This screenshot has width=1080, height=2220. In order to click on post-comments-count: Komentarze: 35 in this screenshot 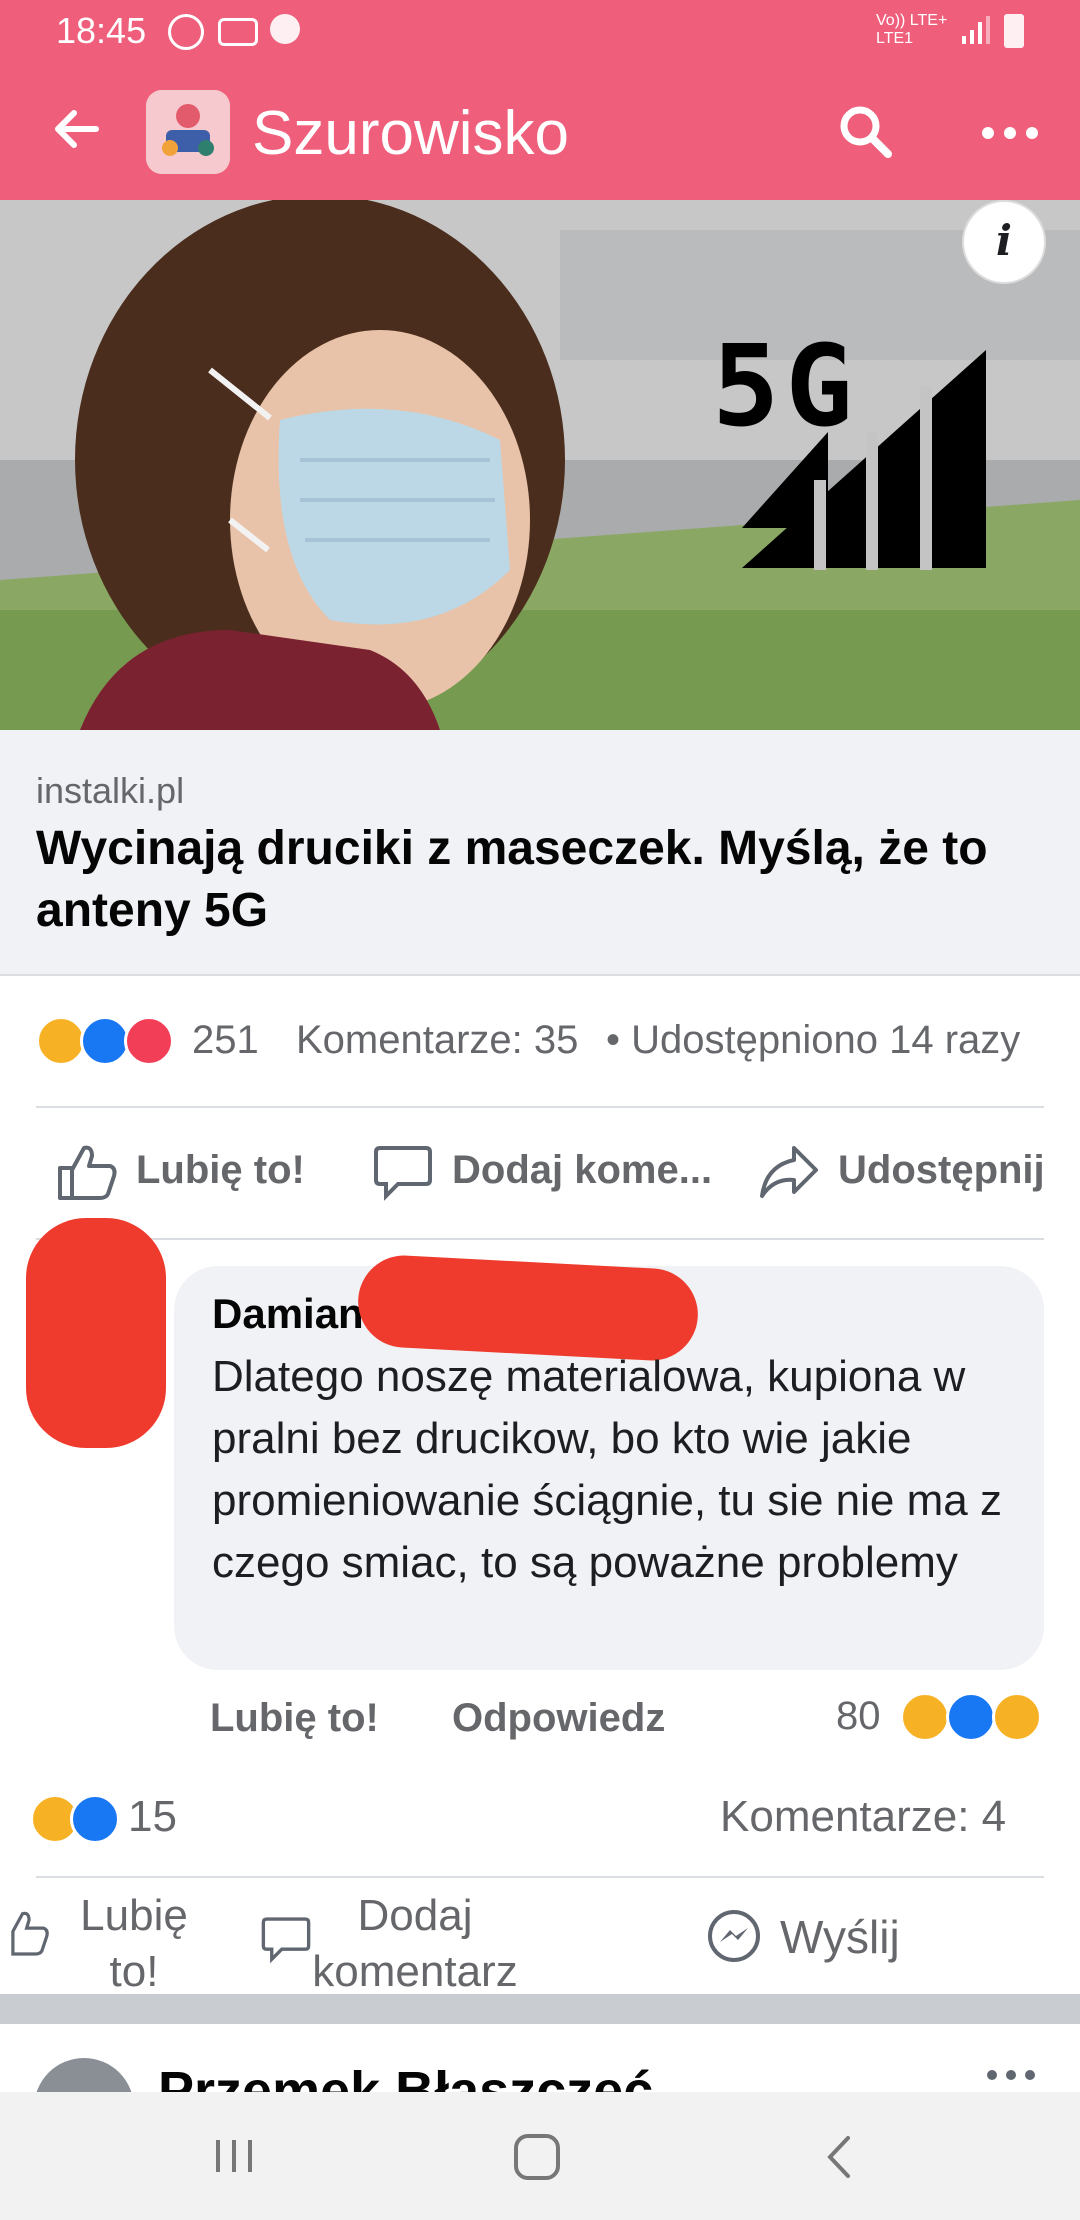, I will do `click(437, 1040)`.